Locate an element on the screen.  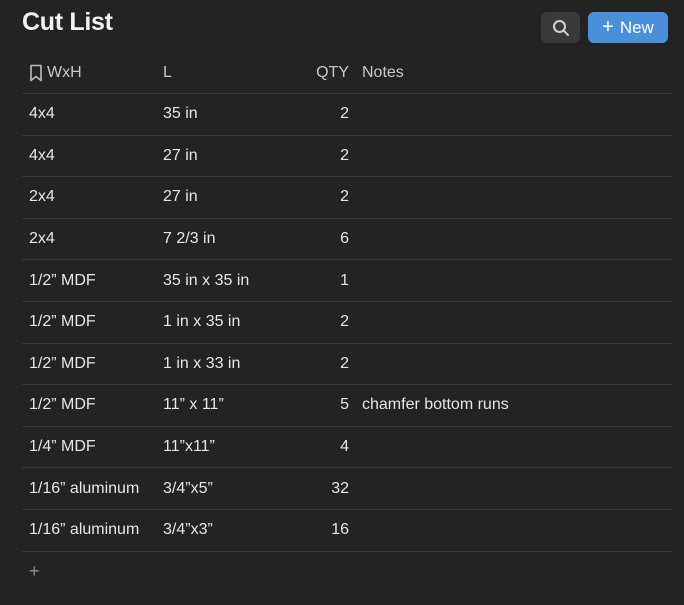
column-header-l: L is located at coordinates (223, 73).